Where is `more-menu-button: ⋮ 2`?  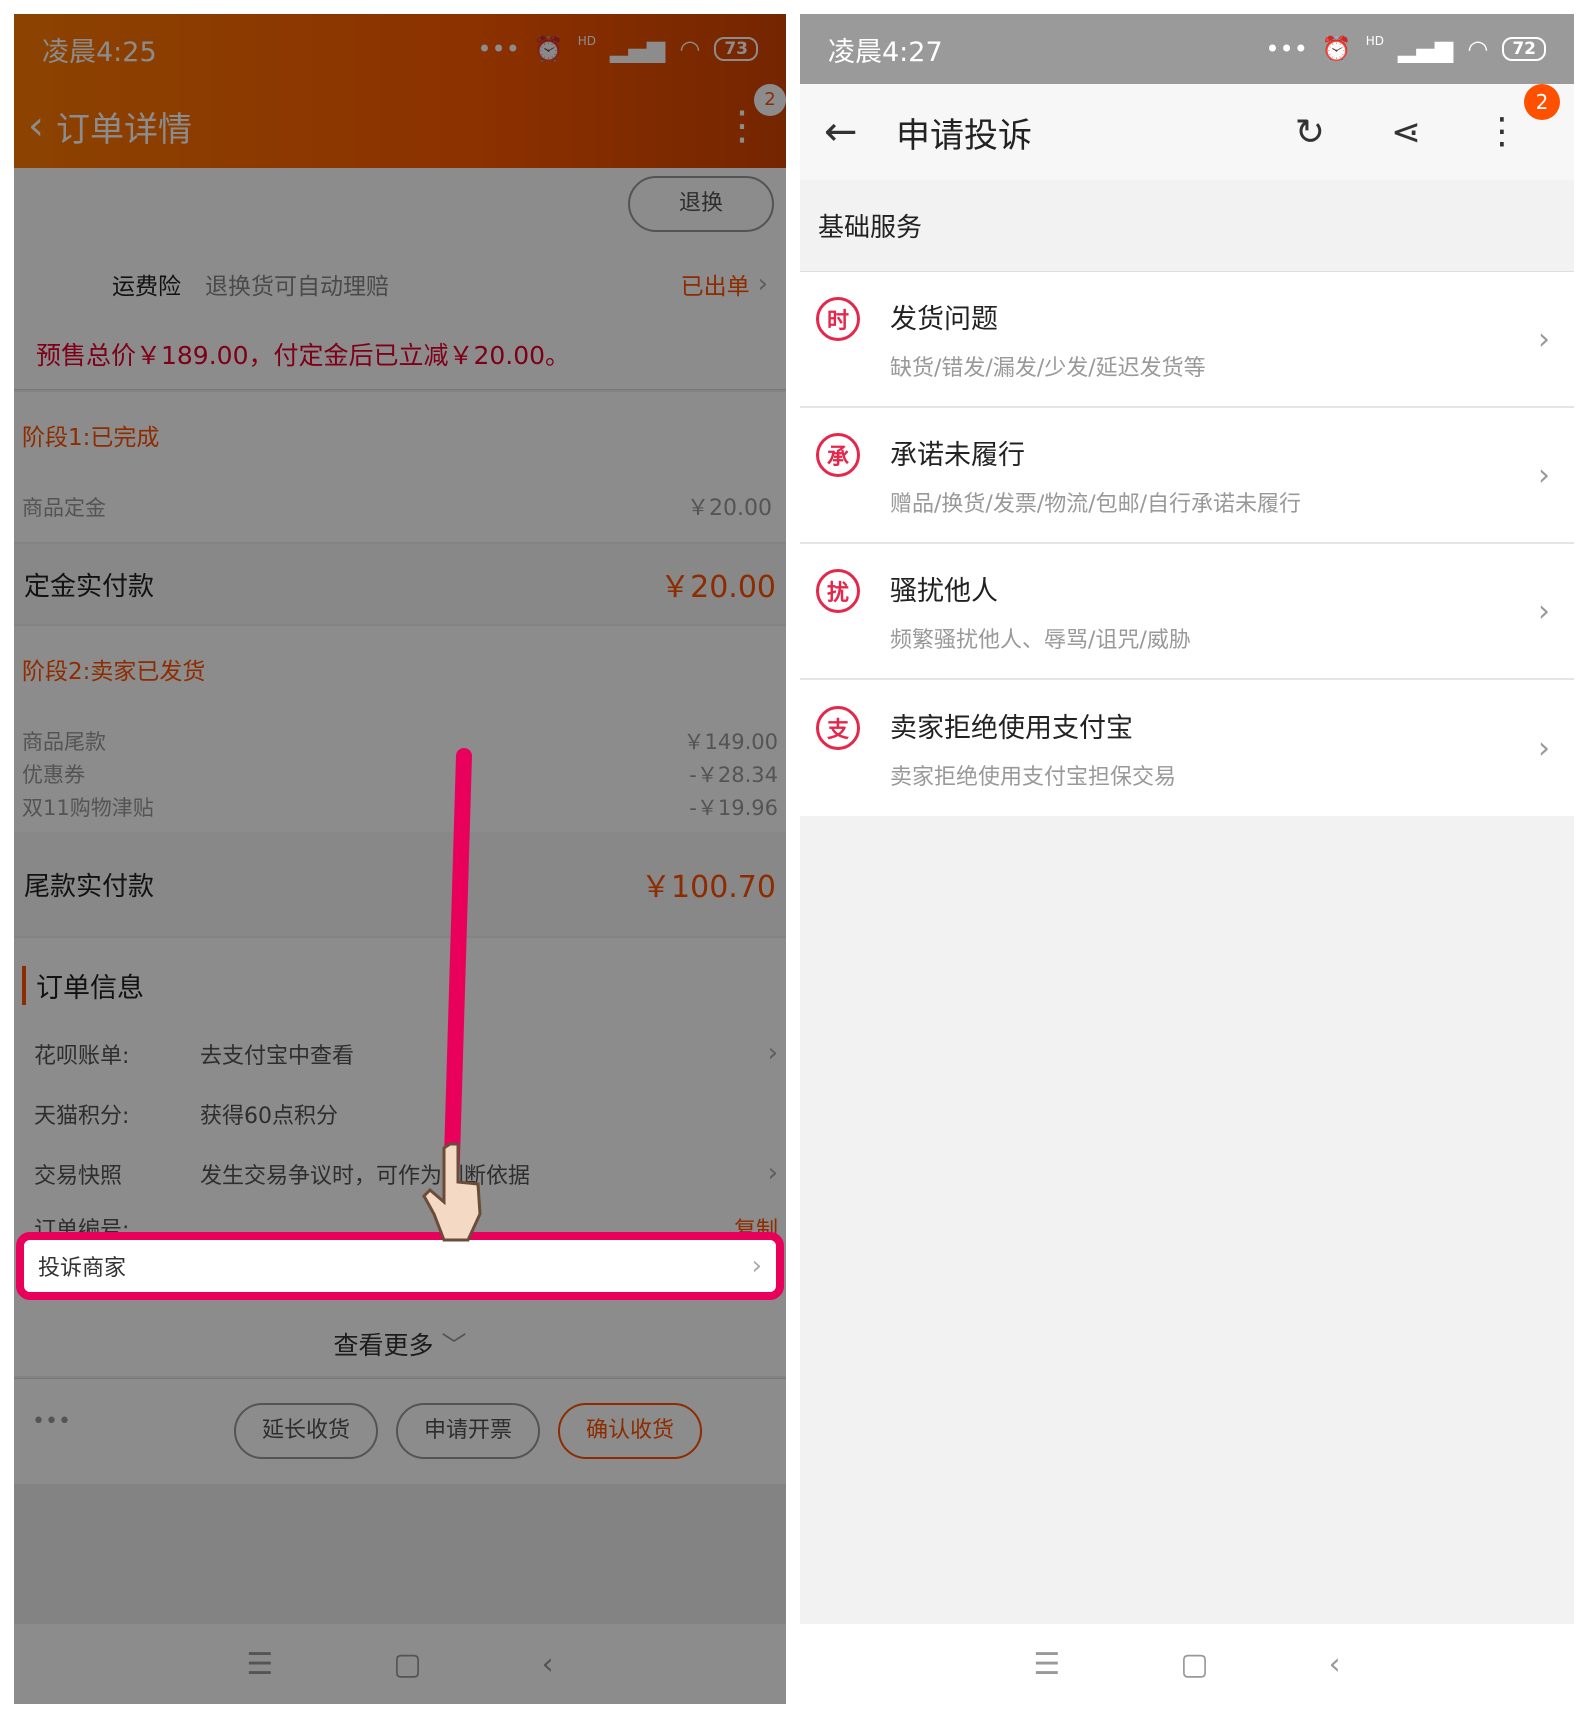 more-menu-button: ⋮ 2 is located at coordinates (1507, 118).